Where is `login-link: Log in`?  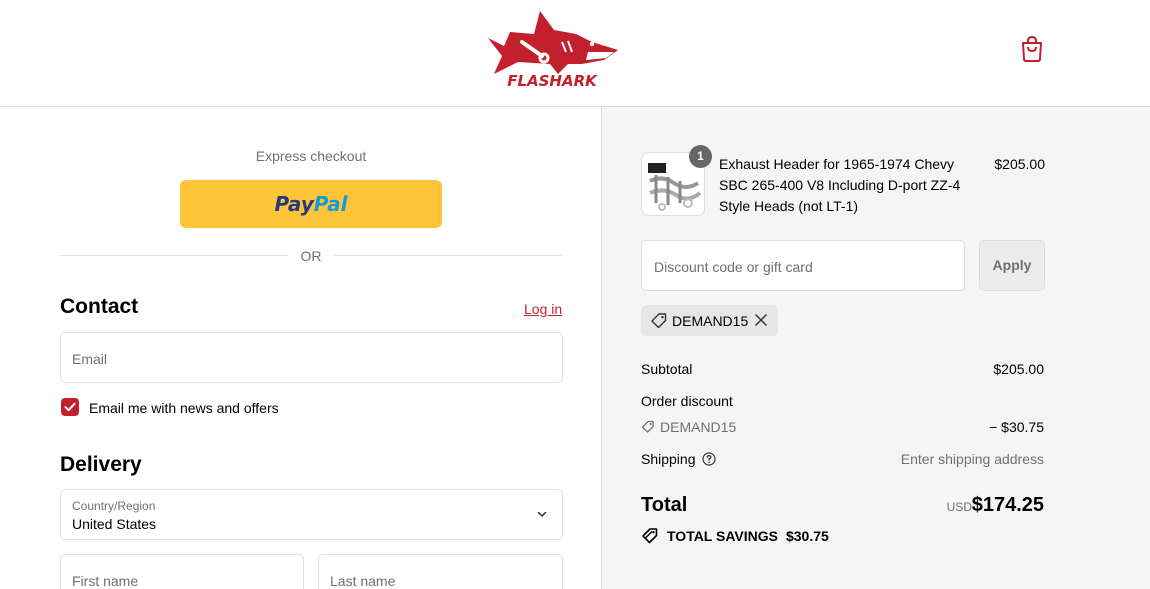
login-link: Log in is located at coordinates (543, 309).